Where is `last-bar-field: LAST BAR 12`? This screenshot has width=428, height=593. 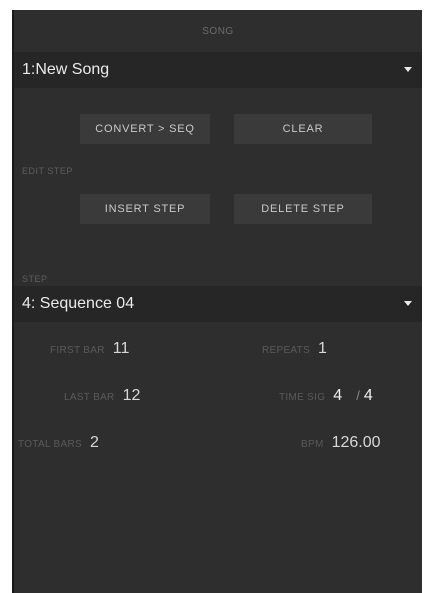 last-bar-field: LAST BAR 12 is located at coordinates (102, 396).